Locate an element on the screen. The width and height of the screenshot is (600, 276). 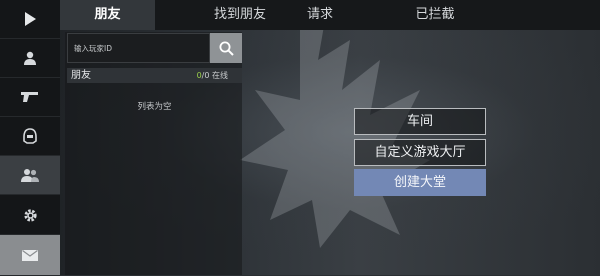
friends-icon is located at coordinates (30, 175).